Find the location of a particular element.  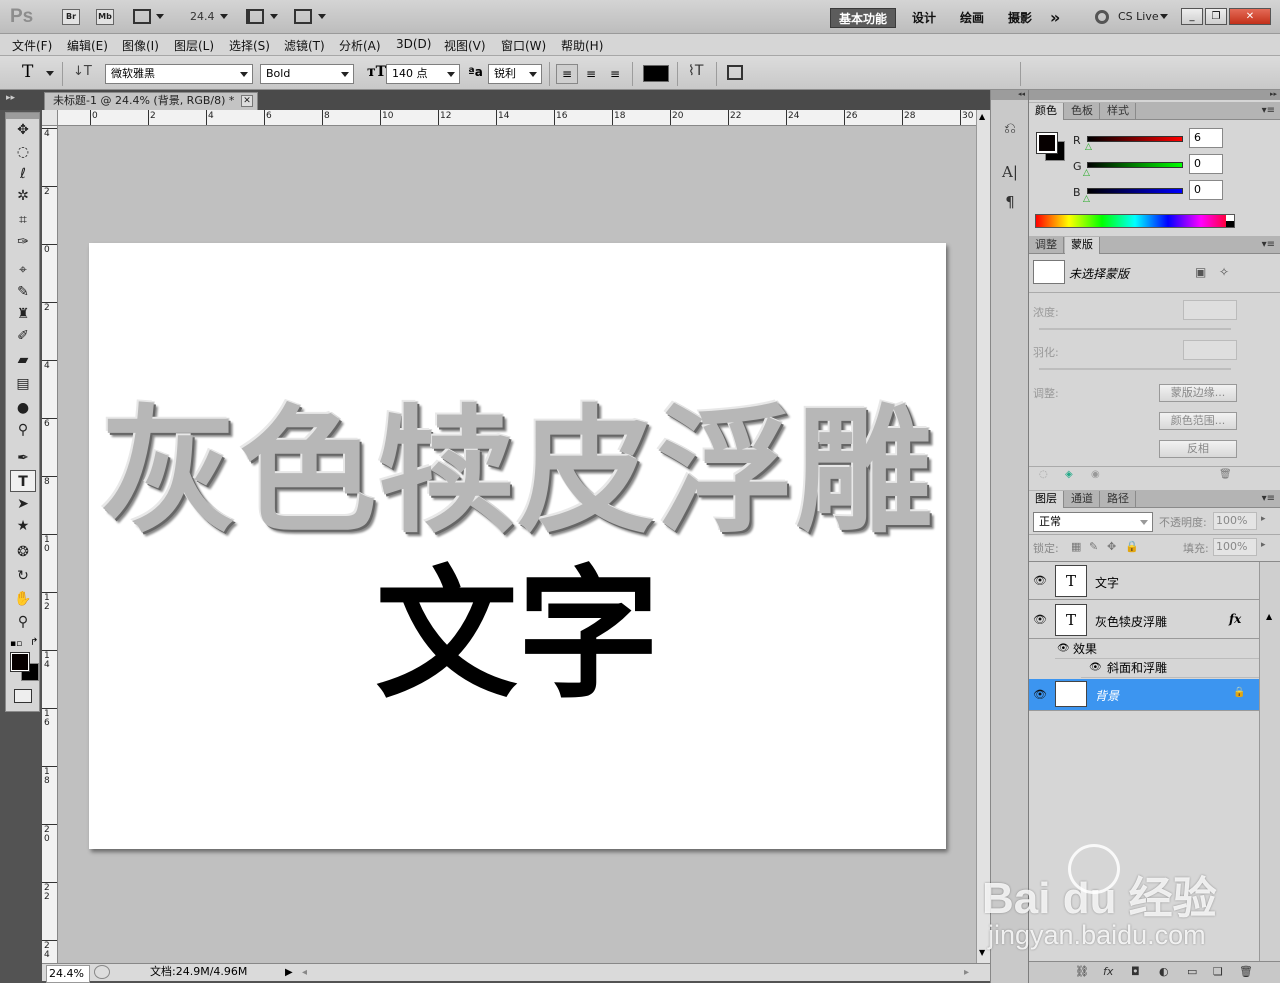

quick-mask-icon is located at coordinates (23, 696).